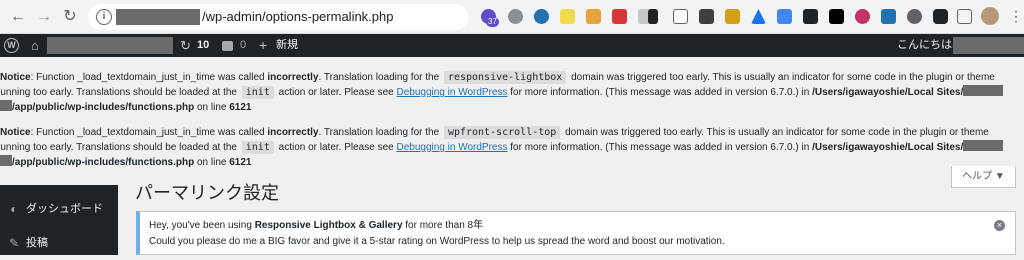 This screenshot has height=260, width=1024. What do you see at coordinates (988, 45) in the screenshot?
I see `redacted-username` at bounding box center [988, 45].